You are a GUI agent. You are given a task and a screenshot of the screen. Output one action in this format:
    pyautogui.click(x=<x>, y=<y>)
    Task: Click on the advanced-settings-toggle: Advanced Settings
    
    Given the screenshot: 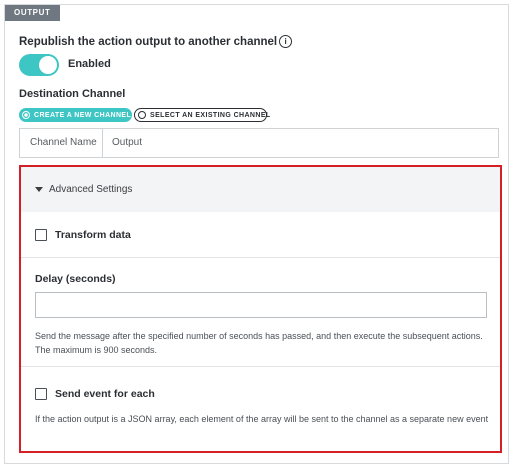 What is the action you would take?
    pyautogui.click(x=260, y=189)
    